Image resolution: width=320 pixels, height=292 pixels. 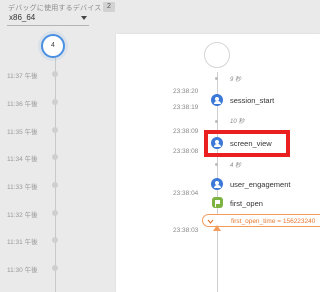 What do you see at coordinates (186, 107) in the screenshot?
I see `event-time: 23:38:19` at bounding box center [186, 107].